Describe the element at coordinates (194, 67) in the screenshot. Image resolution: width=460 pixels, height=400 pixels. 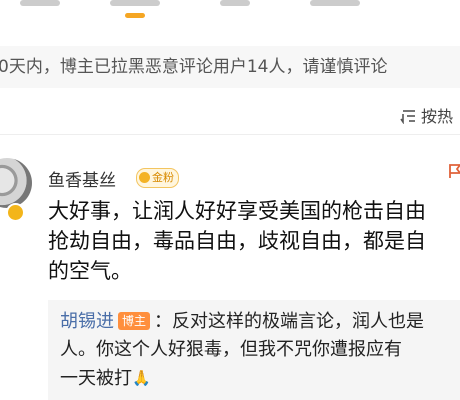
I see `notice-text: 0天内，博主已拉黑恶意评论用户14人，请谨慎评论` at that location.